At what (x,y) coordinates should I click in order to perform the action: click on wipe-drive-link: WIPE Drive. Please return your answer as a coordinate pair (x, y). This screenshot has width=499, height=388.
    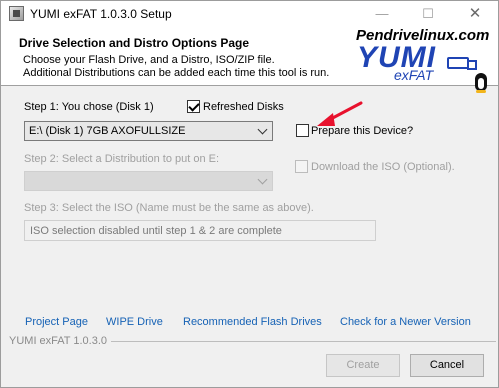
    Looking at the image, I should click on (134, 322).